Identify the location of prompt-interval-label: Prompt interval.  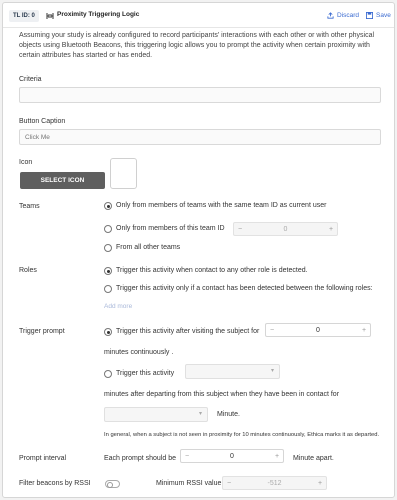
(43, 458).